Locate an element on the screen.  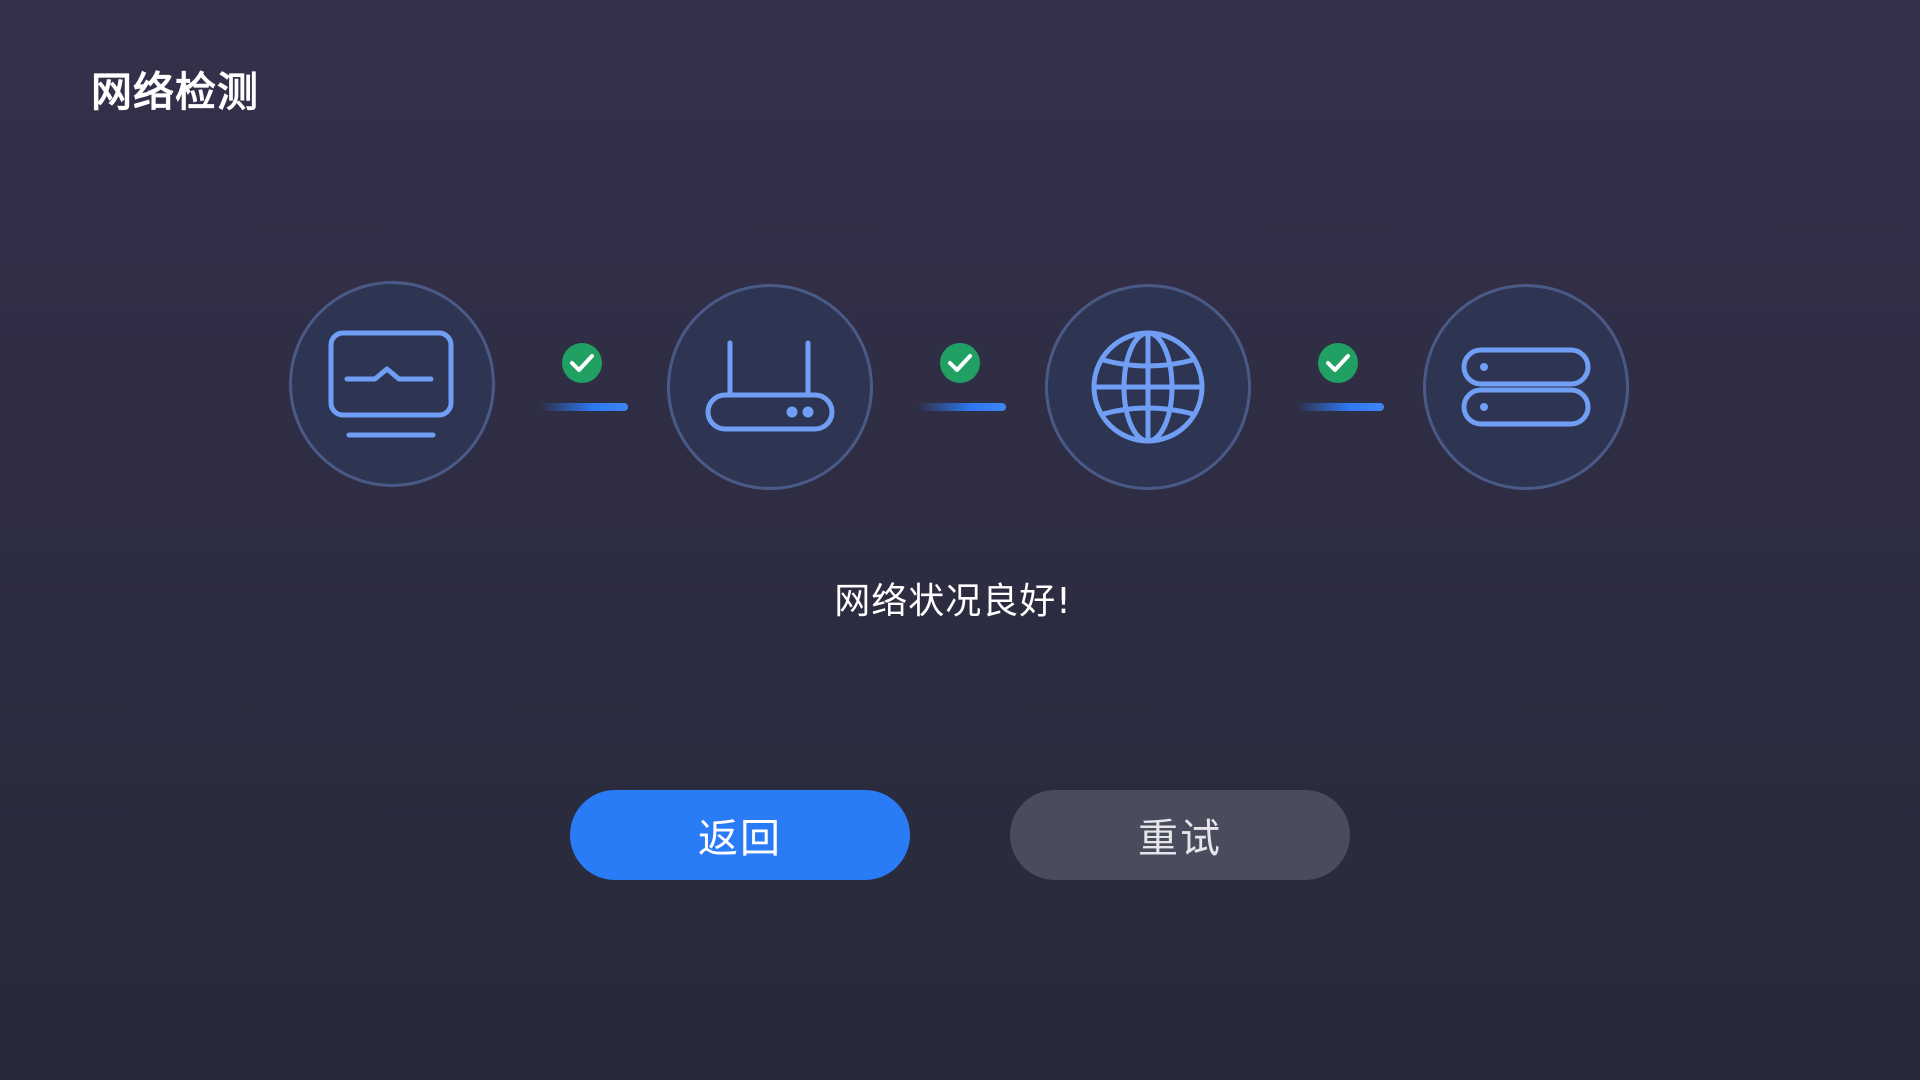
page-title: 网络检测 is located at coordinates (175, 92).